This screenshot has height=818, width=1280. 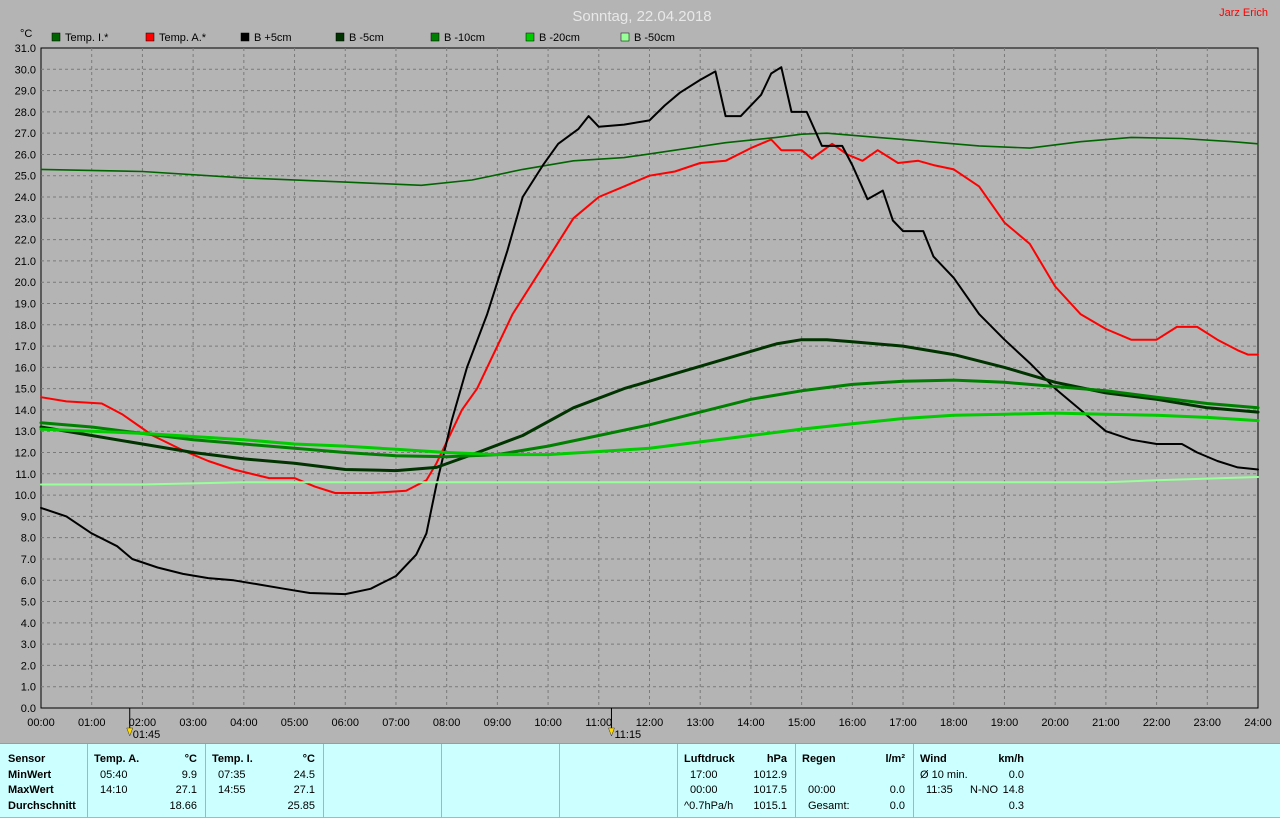 What do you see at coordinates (853, 723) in the screenshot?
I see `x-tick-label: 16:00` at bounding box center [853, 723].